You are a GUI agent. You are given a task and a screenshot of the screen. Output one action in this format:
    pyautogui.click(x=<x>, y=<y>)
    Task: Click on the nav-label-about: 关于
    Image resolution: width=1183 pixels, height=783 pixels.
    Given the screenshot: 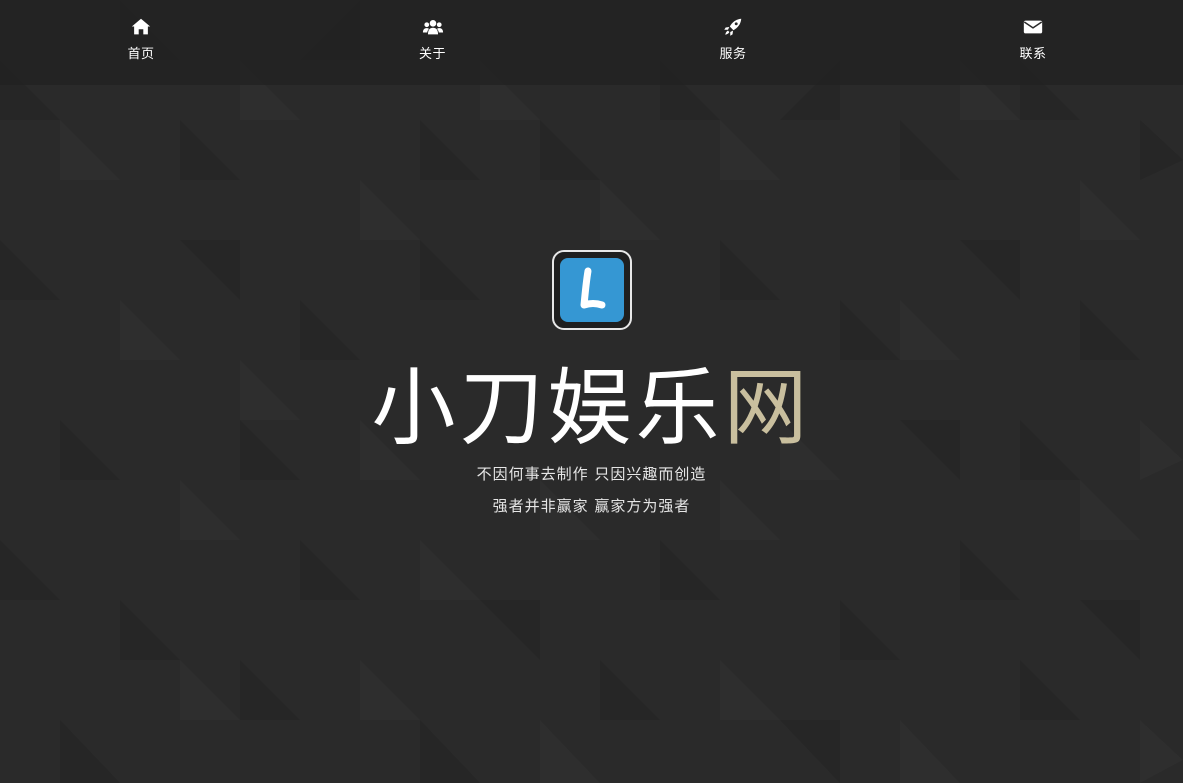 What is the action you would take?
    pyautogui.click(x=432, y=54)
    